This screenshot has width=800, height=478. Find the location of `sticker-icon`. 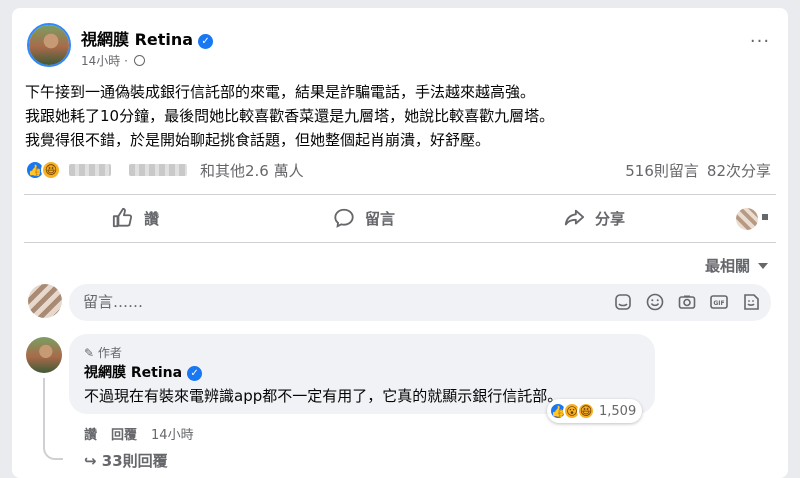

sticker-icon is located at coordinates (623, 302).